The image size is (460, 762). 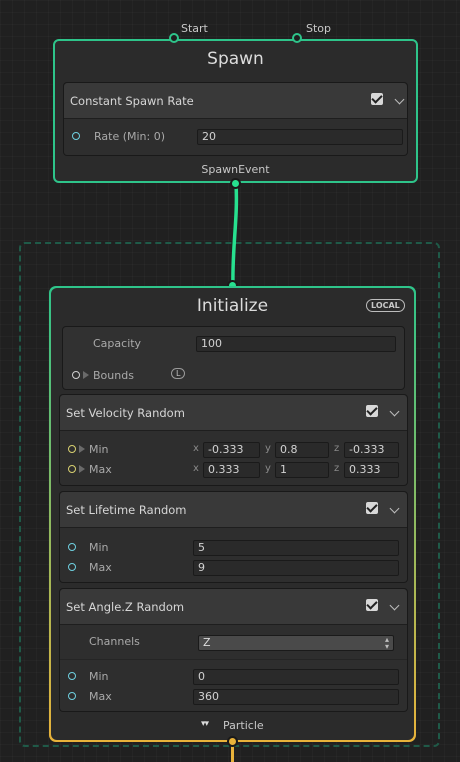 What do you see at coordinates (319, 28) in the screenshot?
I see `stop-label: Stop` at bounding box center [319, 28].